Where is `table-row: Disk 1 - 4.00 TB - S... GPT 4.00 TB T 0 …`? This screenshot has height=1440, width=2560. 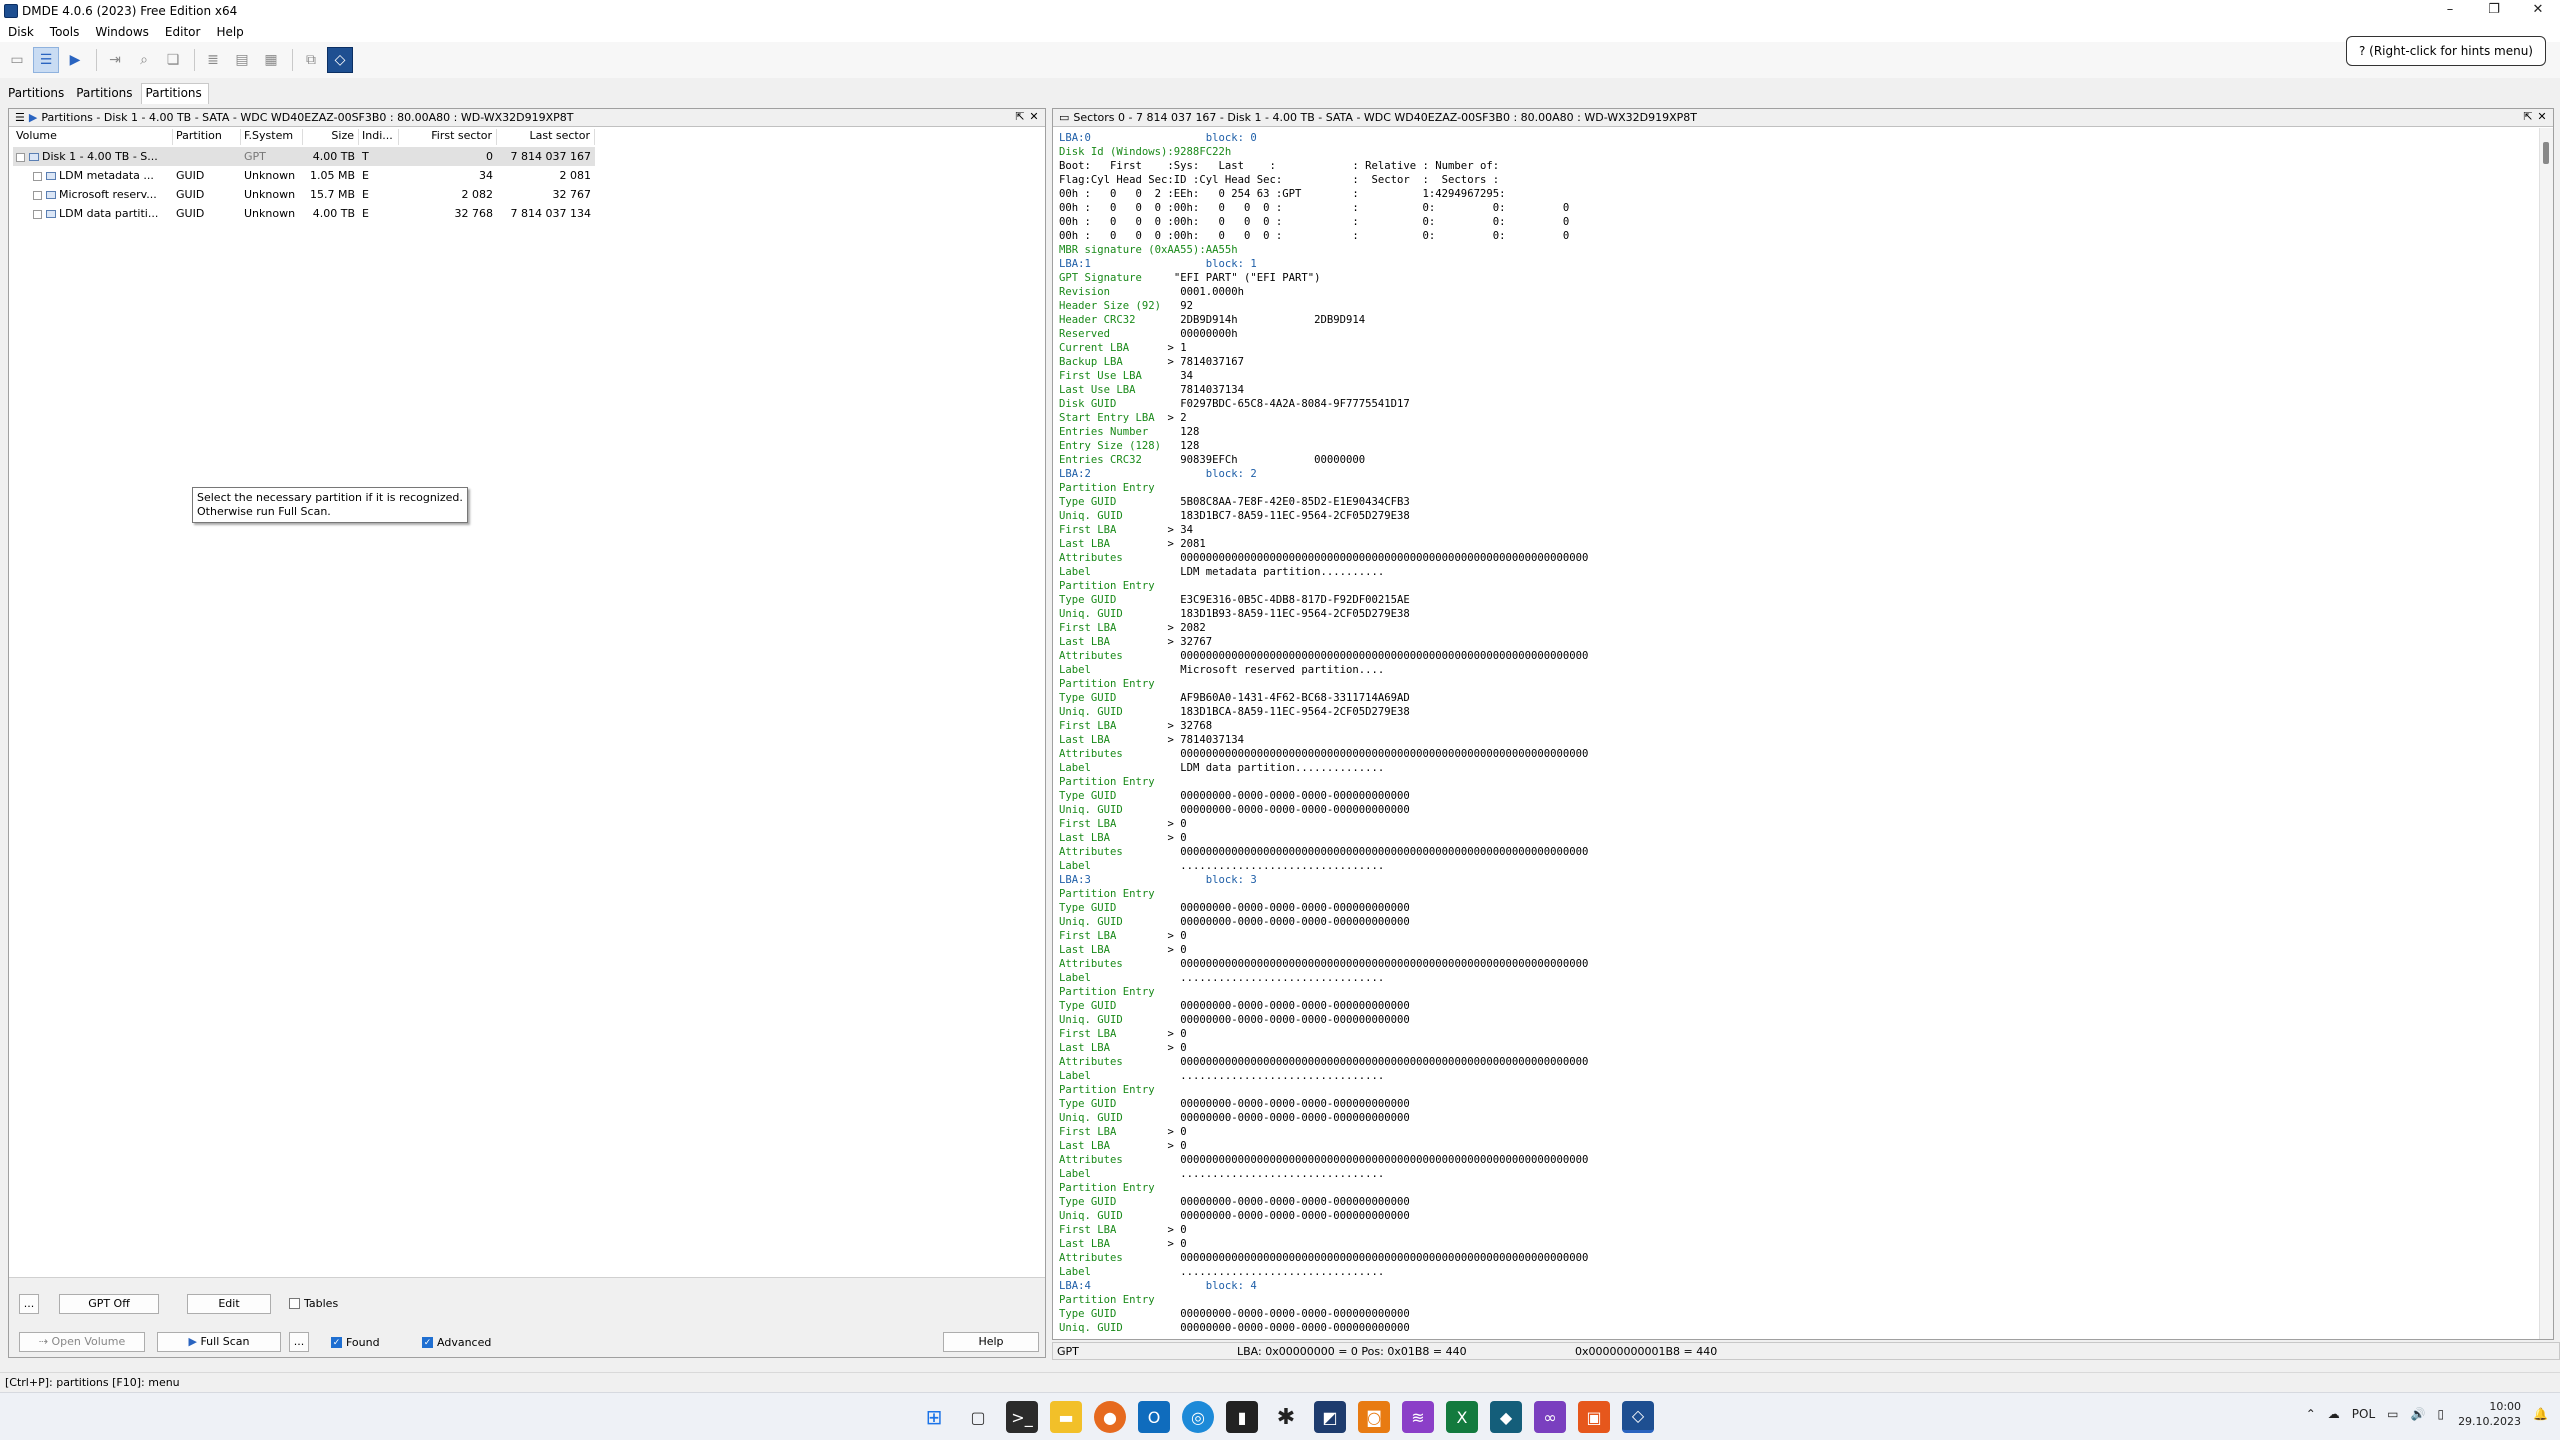
table-row: Disk 1 - 4.00 TB - S... GPT 4.00 TB T 0 … is located at coordinates (304, 156).